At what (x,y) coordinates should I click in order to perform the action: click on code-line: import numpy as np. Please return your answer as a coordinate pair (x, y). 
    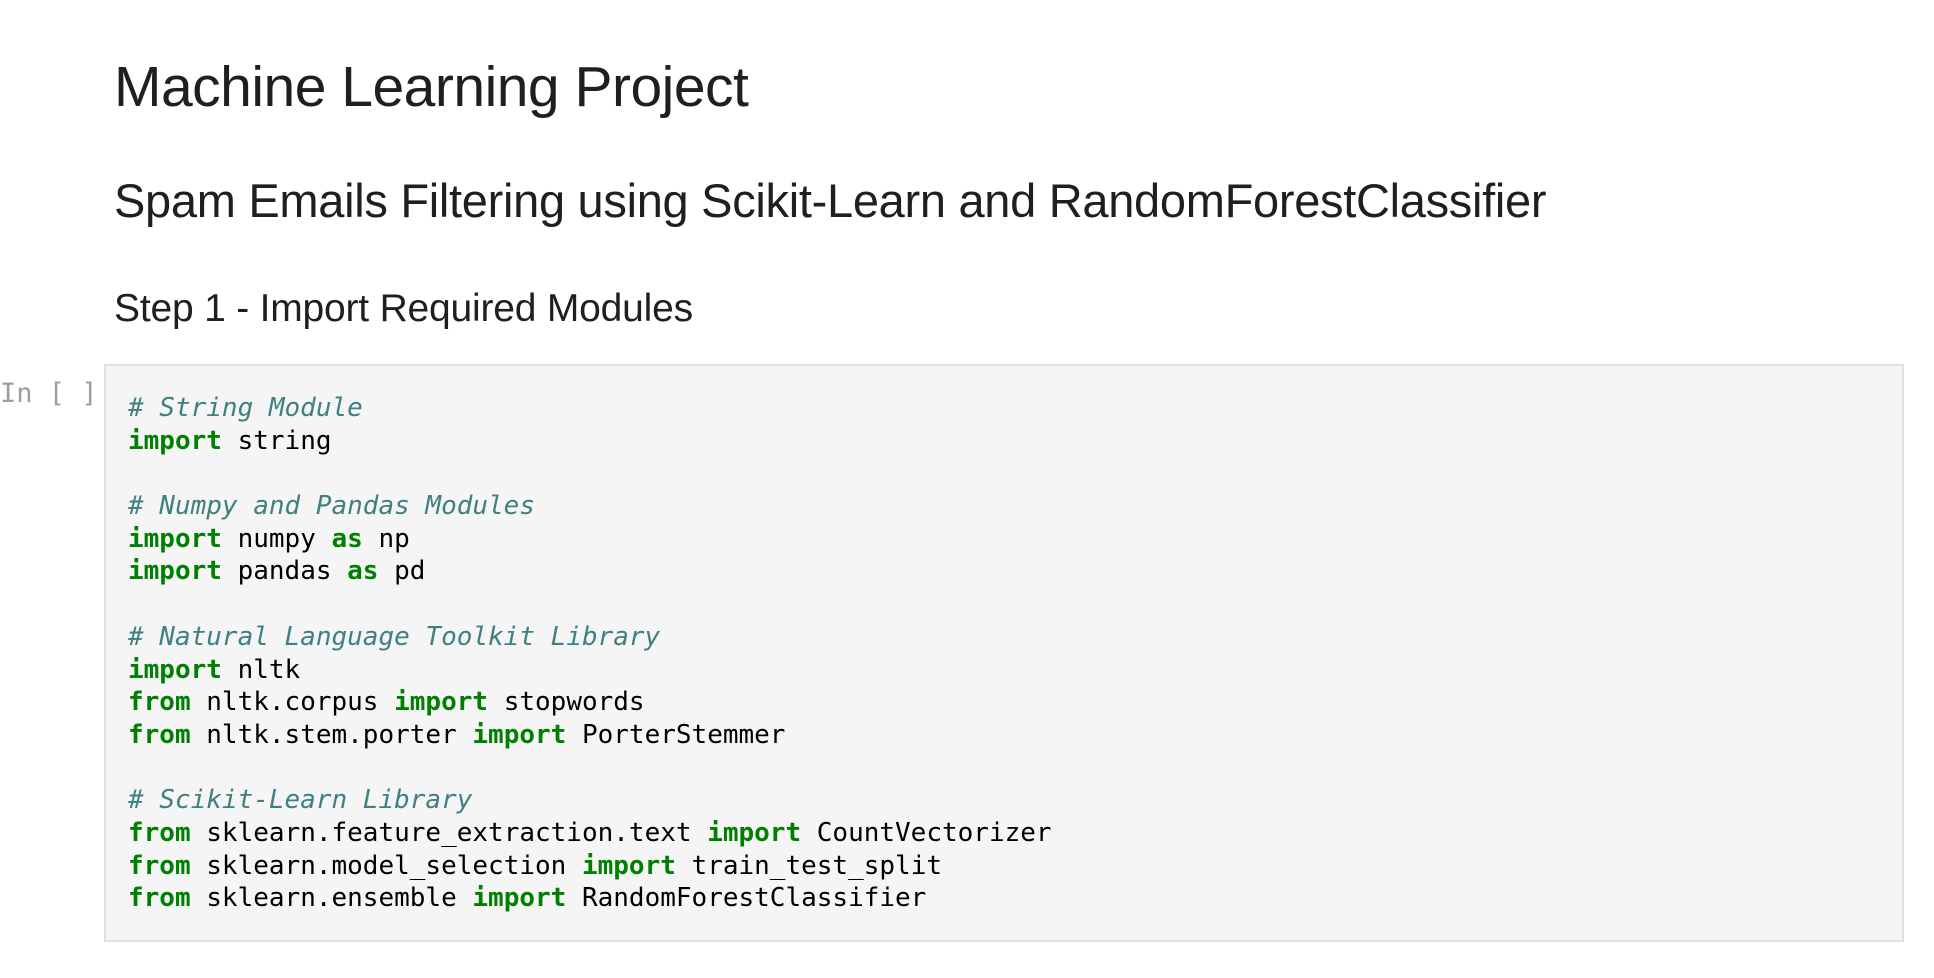
    Looking at the image, I should click on (590, 539).